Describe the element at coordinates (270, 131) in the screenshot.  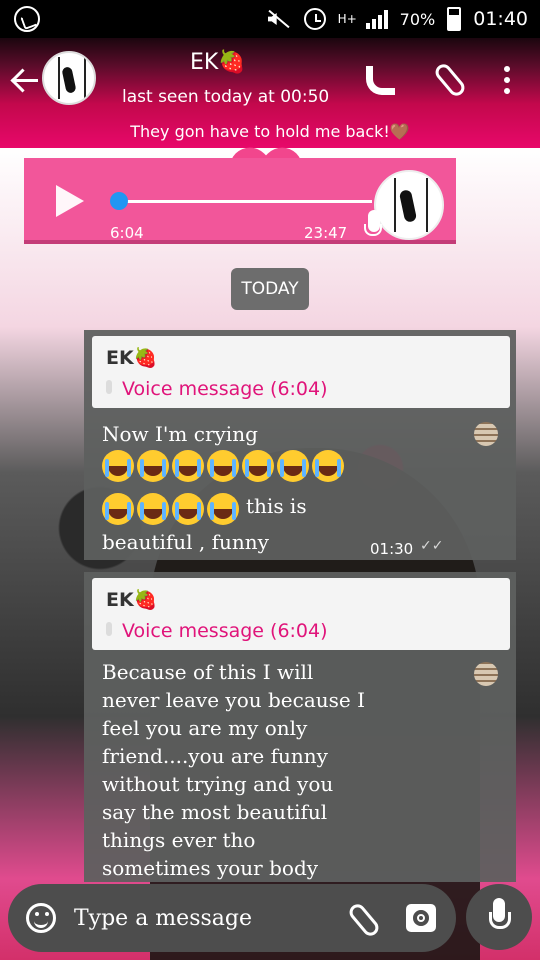
I see `status-message: They gon have to hold me back!🤎` at that location.